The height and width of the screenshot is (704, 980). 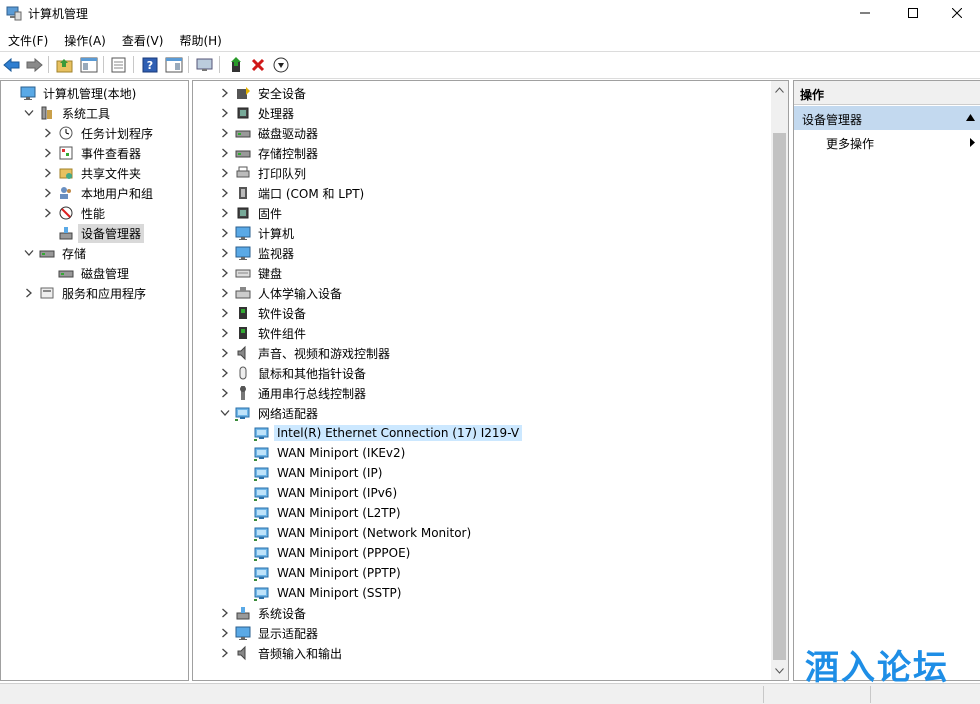 I want to click on console-tree-item: 性能, so click(x=75, y=213).